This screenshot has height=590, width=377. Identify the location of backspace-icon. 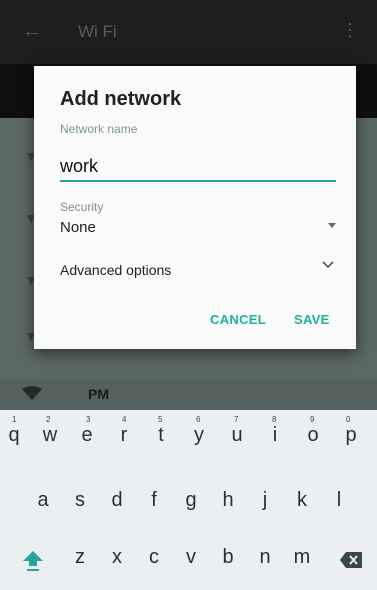
(351, 560).